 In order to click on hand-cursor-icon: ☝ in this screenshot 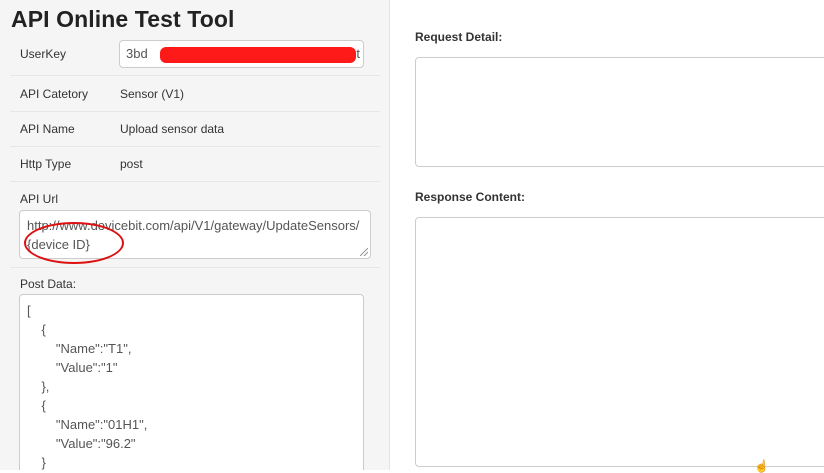, I will do `click(761, 466)`.